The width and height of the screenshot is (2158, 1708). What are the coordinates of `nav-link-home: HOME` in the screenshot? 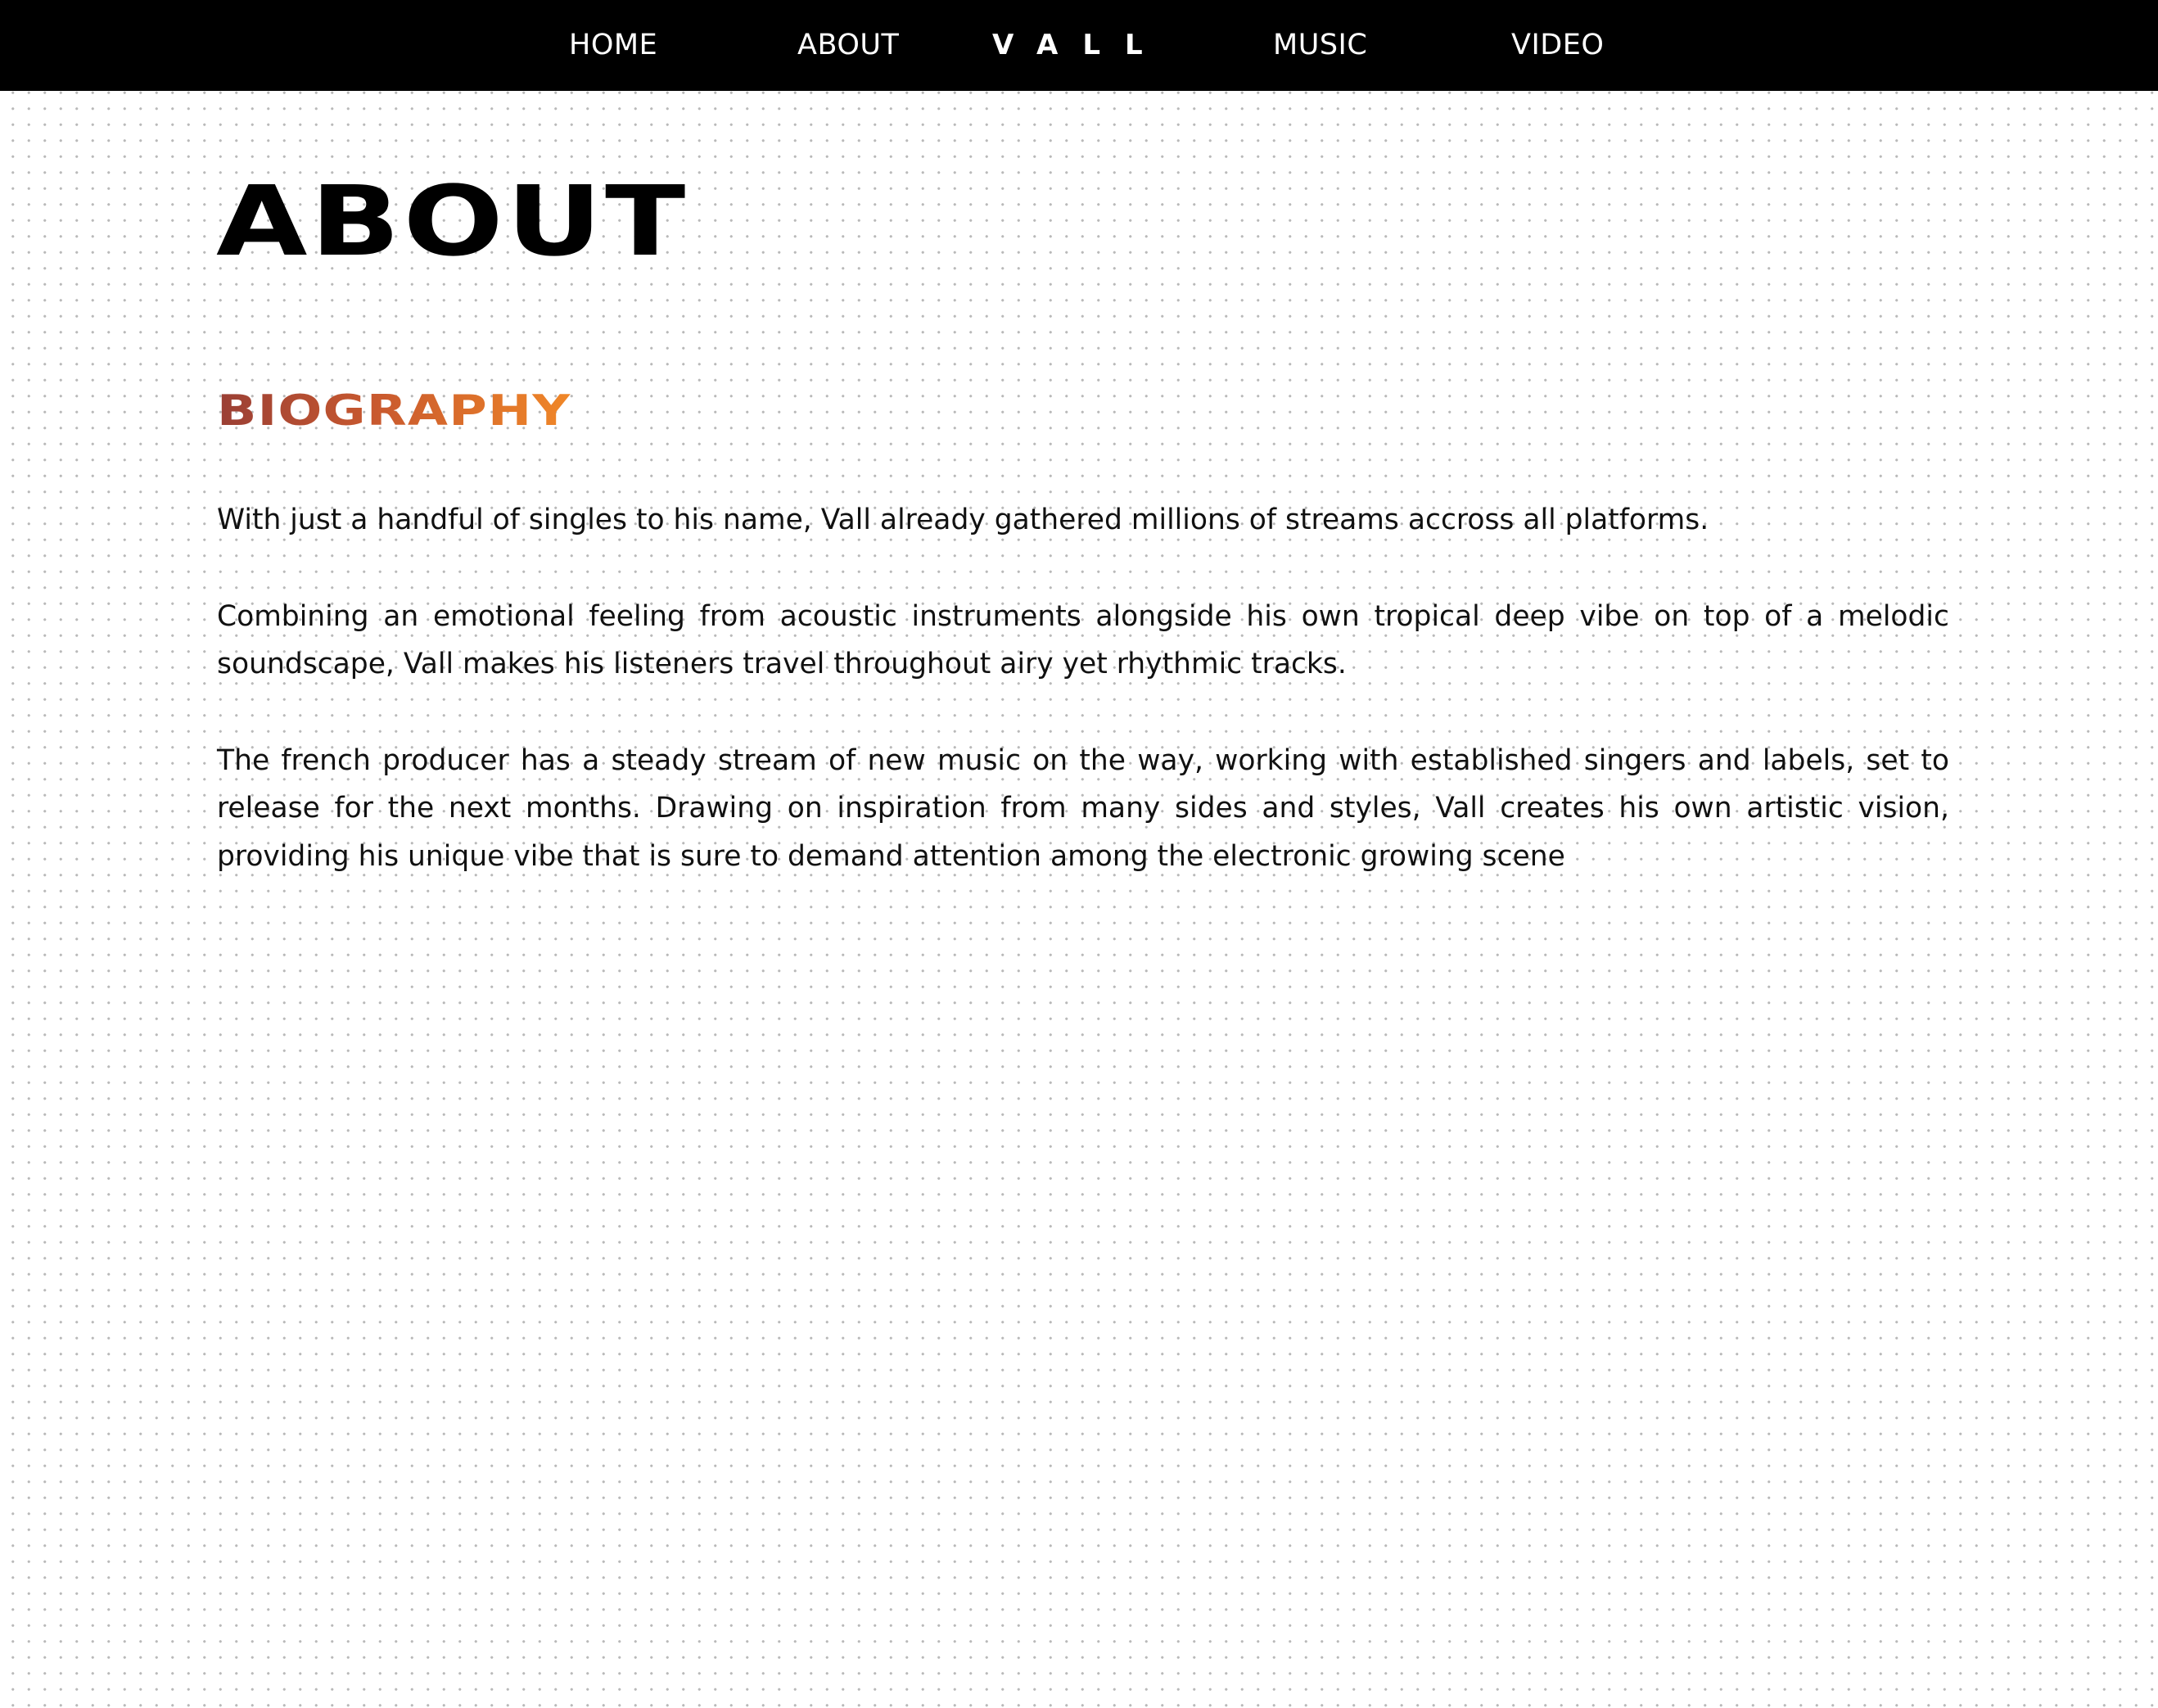 It's located at (613, 45).